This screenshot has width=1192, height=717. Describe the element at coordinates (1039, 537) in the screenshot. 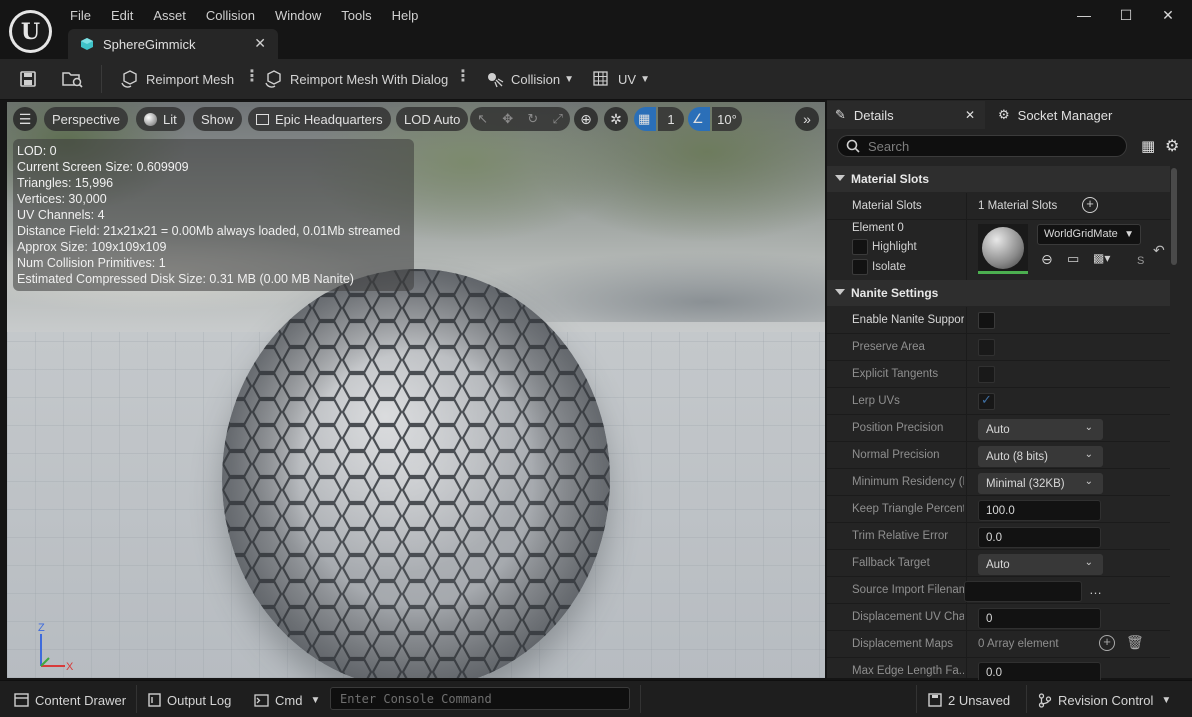

I see `trim-relative-error-input: 0.0` at that location.